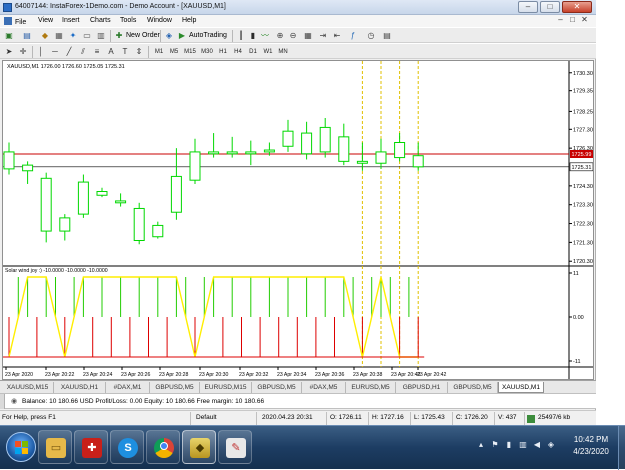 This screenshot has height=470, width=625. I want to click on chart-shift-icon: ⇤, so click(337, 36).